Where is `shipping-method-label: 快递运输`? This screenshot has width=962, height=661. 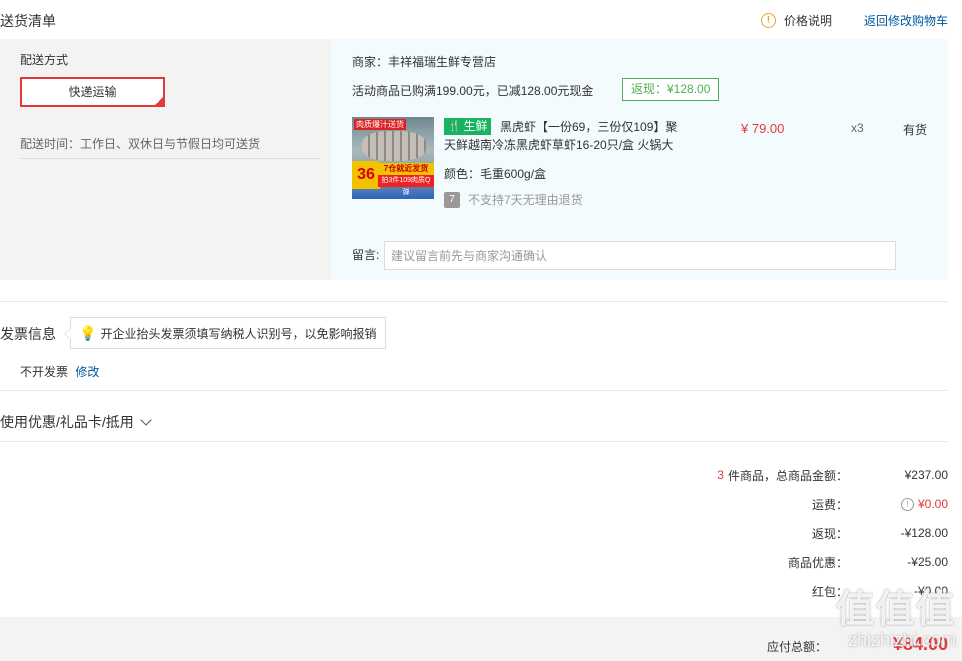
shipping-method-label: 快递运输 is located at coordinates (92, 92).